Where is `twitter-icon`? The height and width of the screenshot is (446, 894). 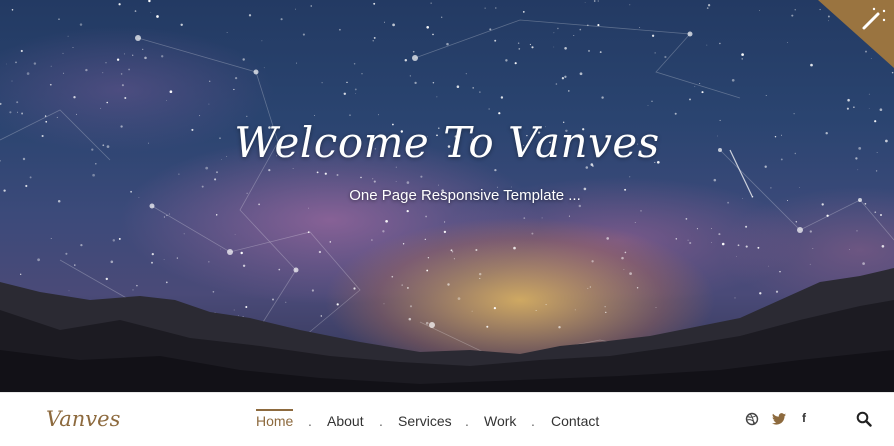 twitter-icon is located at coordinates (779, 419).